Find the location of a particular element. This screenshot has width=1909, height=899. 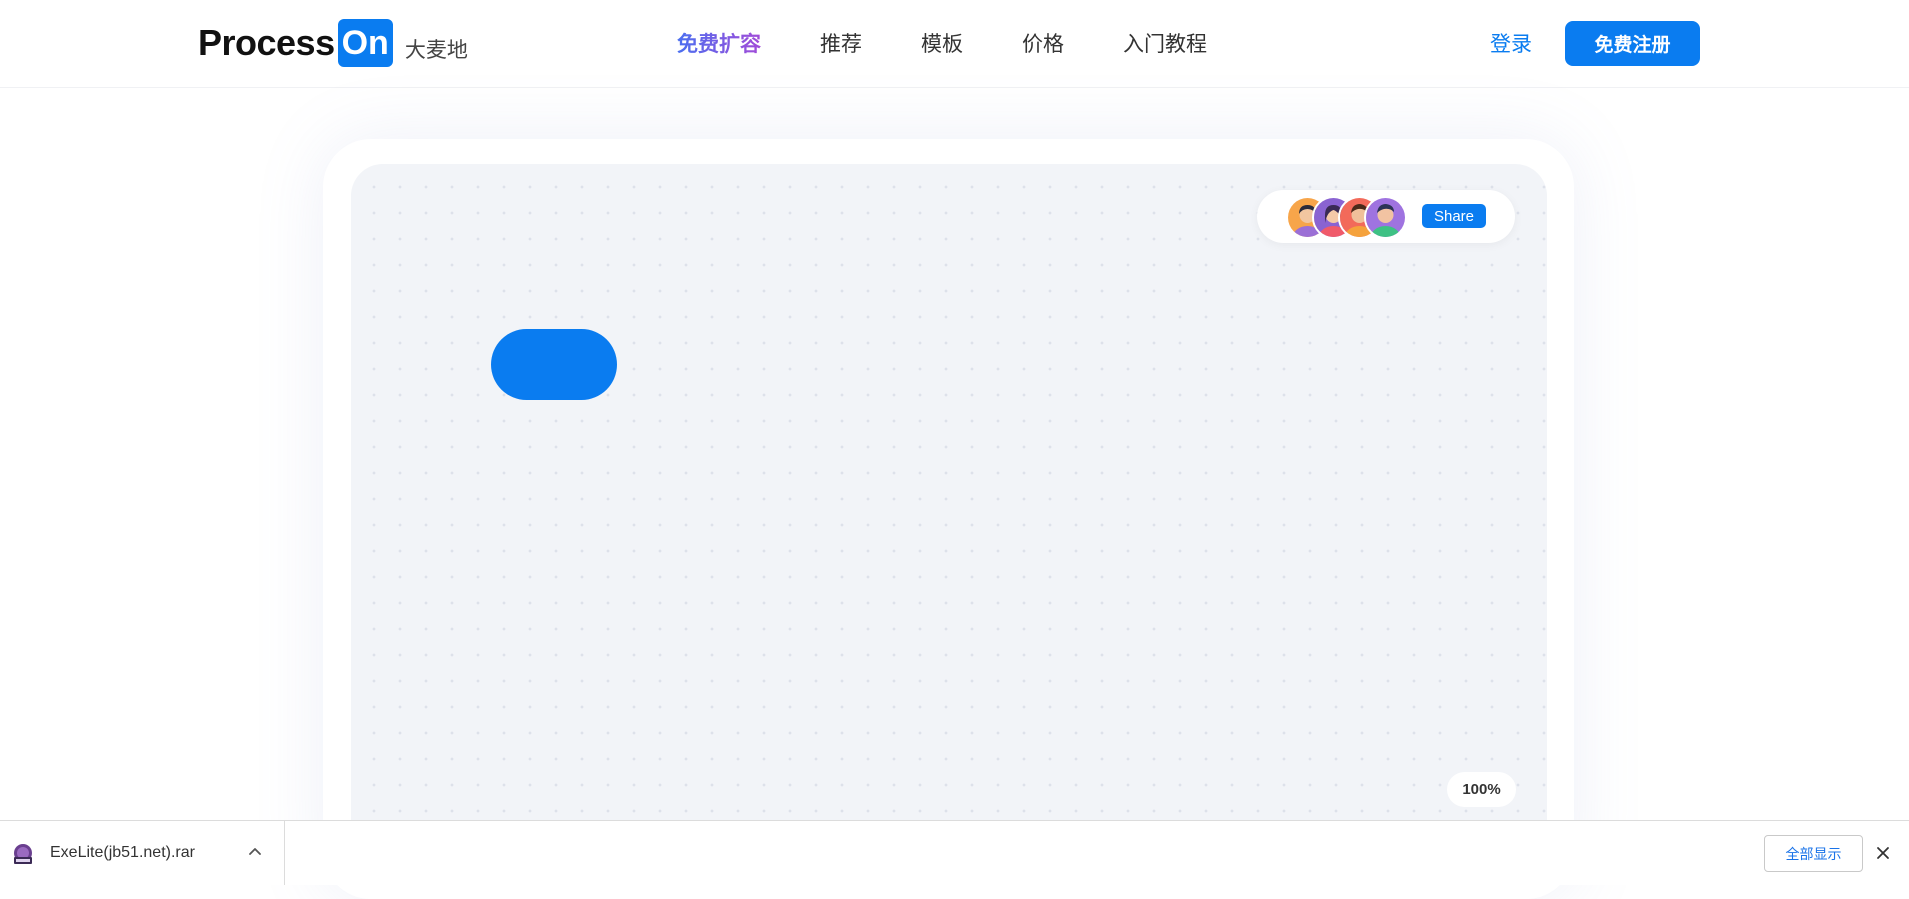

main-nav: 免费扩容 推荐 模板 价格 入门教程 is located at coordinates (971, 44).